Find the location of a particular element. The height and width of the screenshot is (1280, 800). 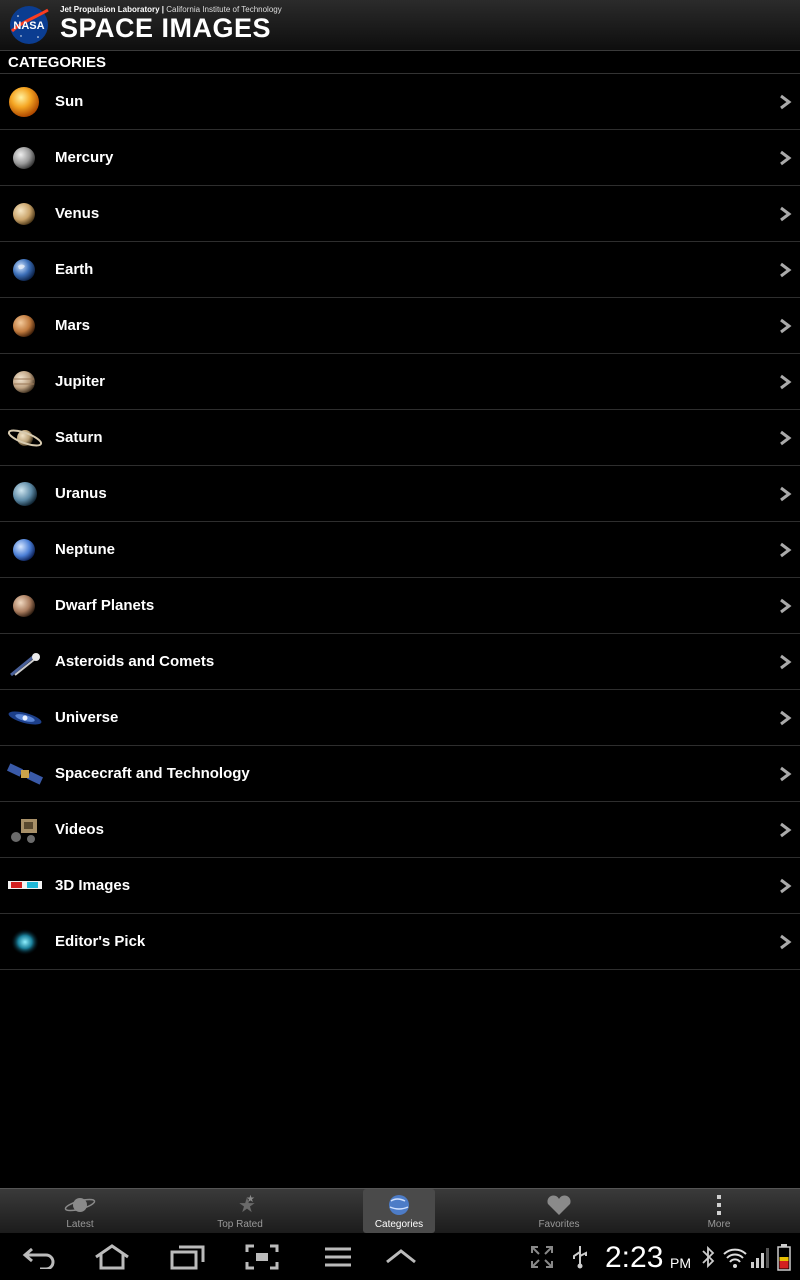

category-label: Spacecraft and Technology is located at coordinates (152, 773).